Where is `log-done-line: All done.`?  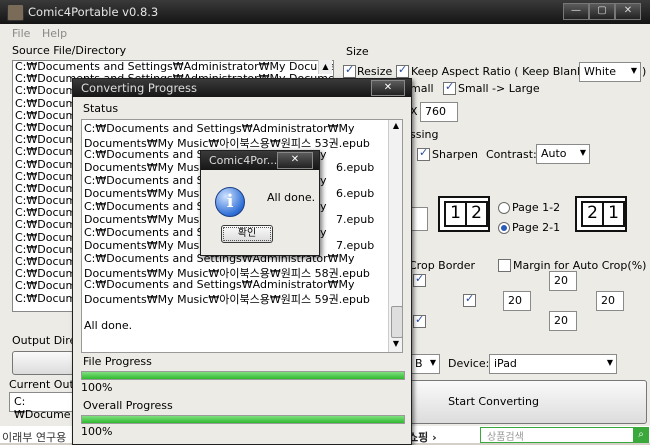 log-done-line: All done. is located at coordinates (108, 325).